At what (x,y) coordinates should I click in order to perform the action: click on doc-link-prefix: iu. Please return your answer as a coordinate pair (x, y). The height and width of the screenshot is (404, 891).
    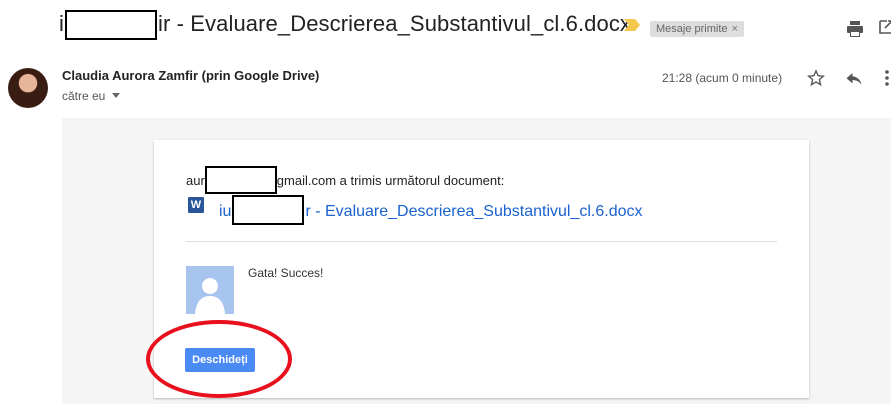
    Looking at the image, I should click on (225, 211).